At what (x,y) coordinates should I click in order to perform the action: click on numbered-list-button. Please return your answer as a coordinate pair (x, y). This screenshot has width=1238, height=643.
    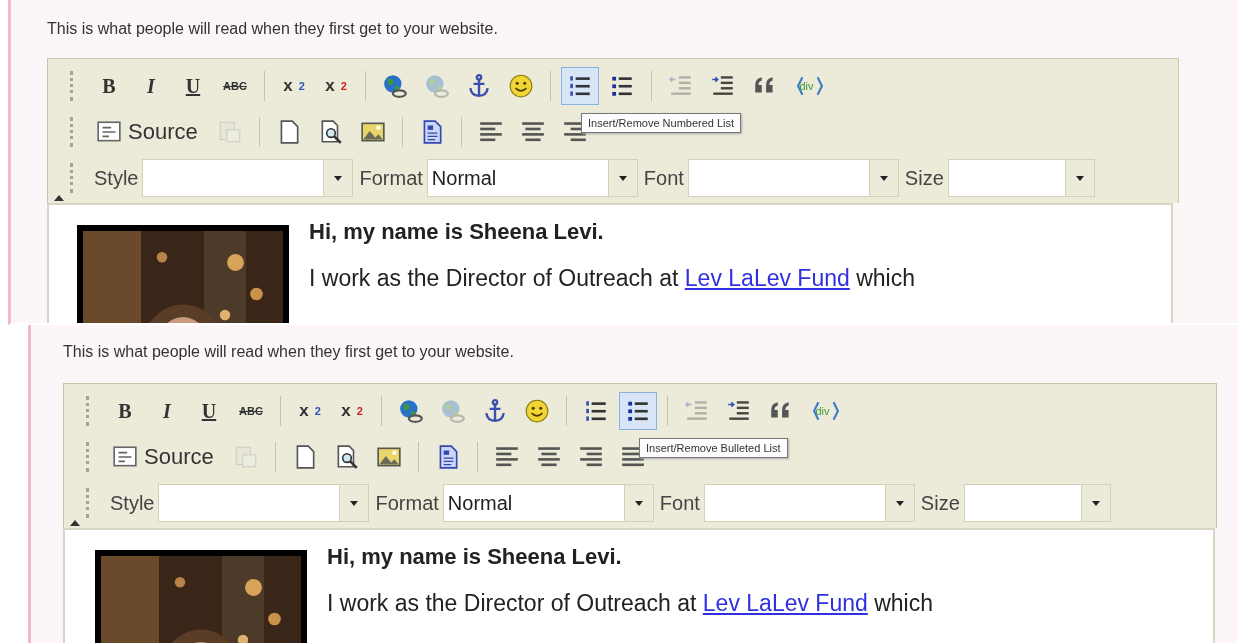
    Looking at the image, I should click on (580, 86).